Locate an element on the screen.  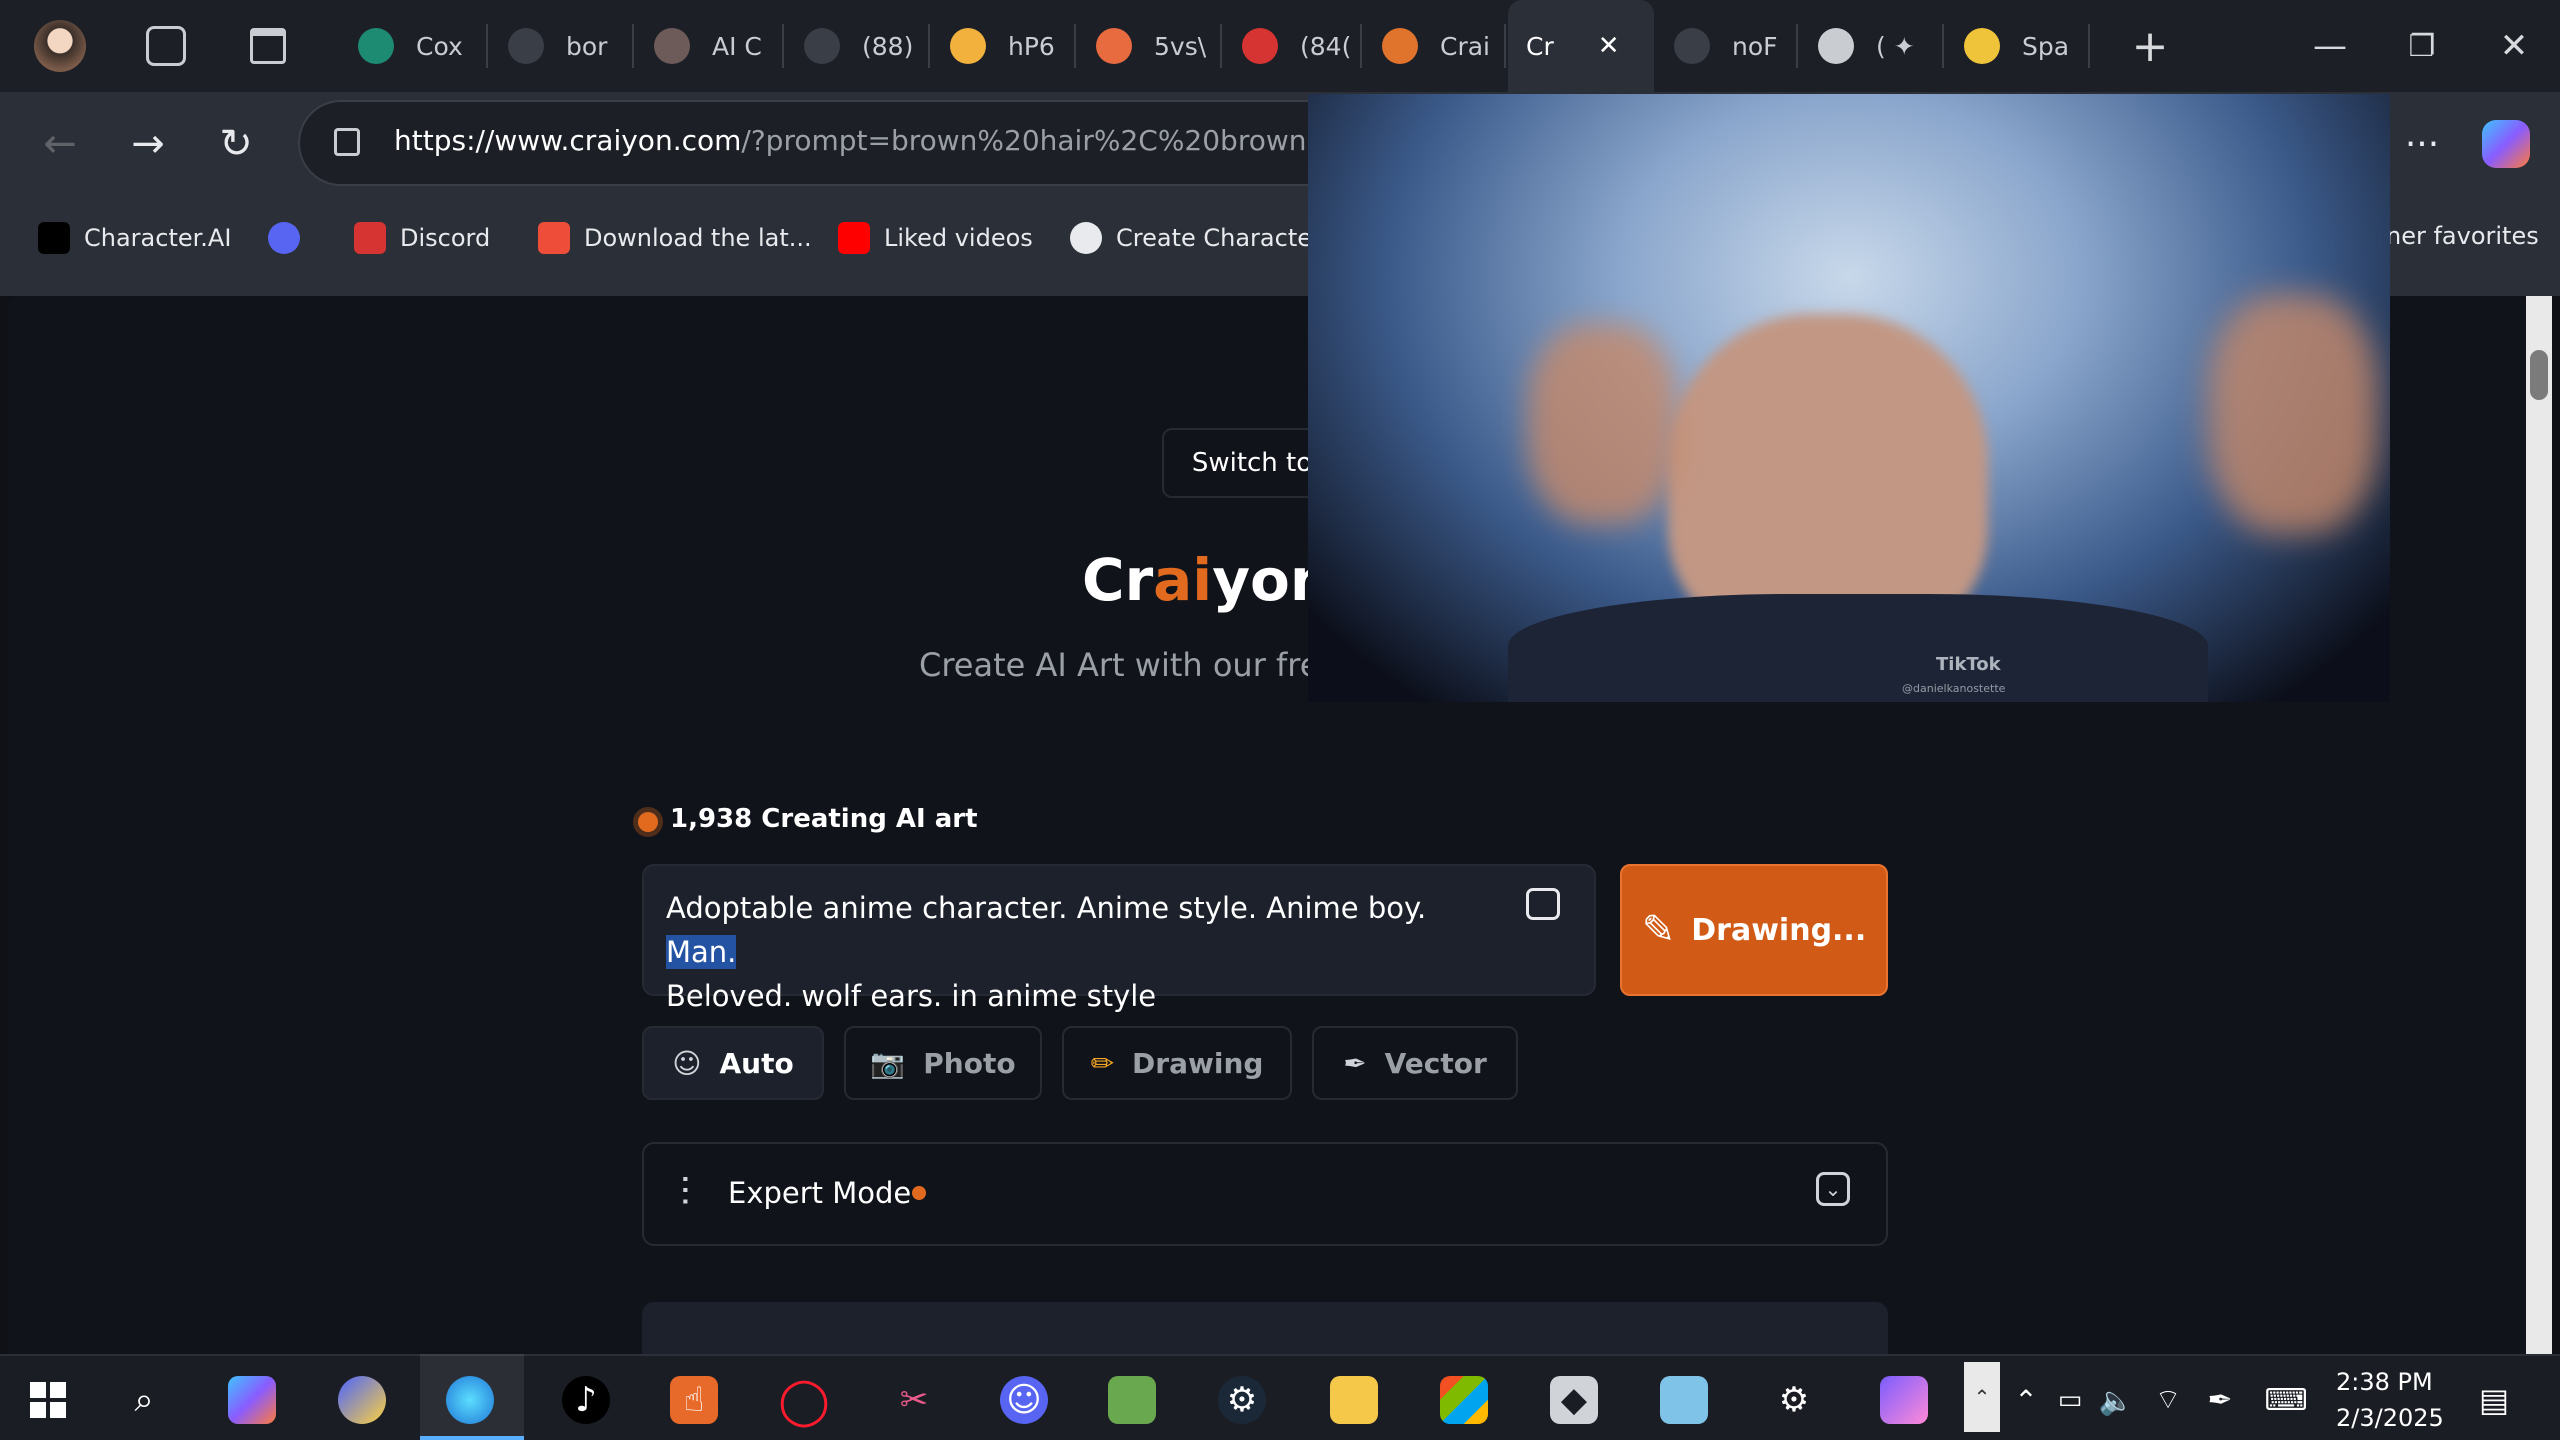
browser-tab: Crai is located at coordinates (1435, 46).